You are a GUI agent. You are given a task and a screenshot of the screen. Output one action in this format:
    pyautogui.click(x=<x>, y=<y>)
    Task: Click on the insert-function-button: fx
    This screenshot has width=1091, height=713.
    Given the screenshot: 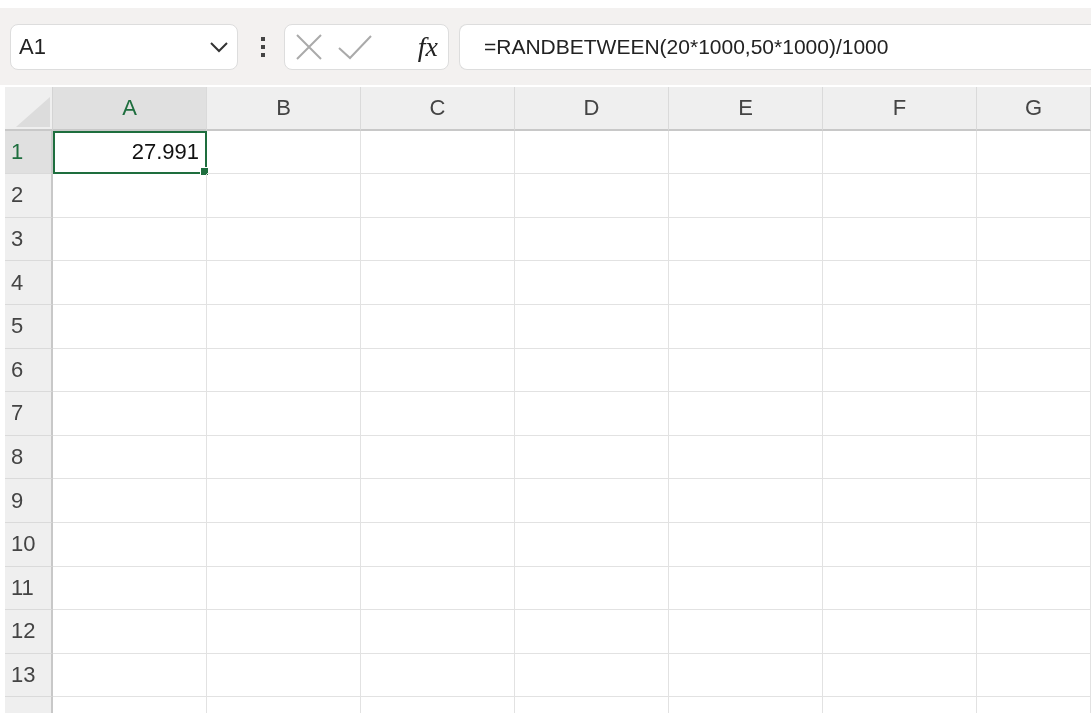 What is the action you would take?
    pyautogui.click(x=427, y=46)
    